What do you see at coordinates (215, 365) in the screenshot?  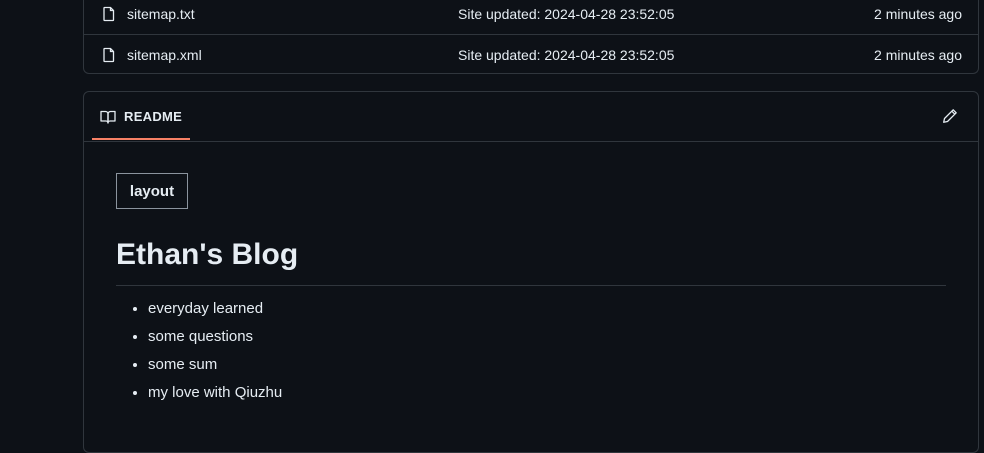 I see `list-item: some sum` at bounding box center [215, 365].